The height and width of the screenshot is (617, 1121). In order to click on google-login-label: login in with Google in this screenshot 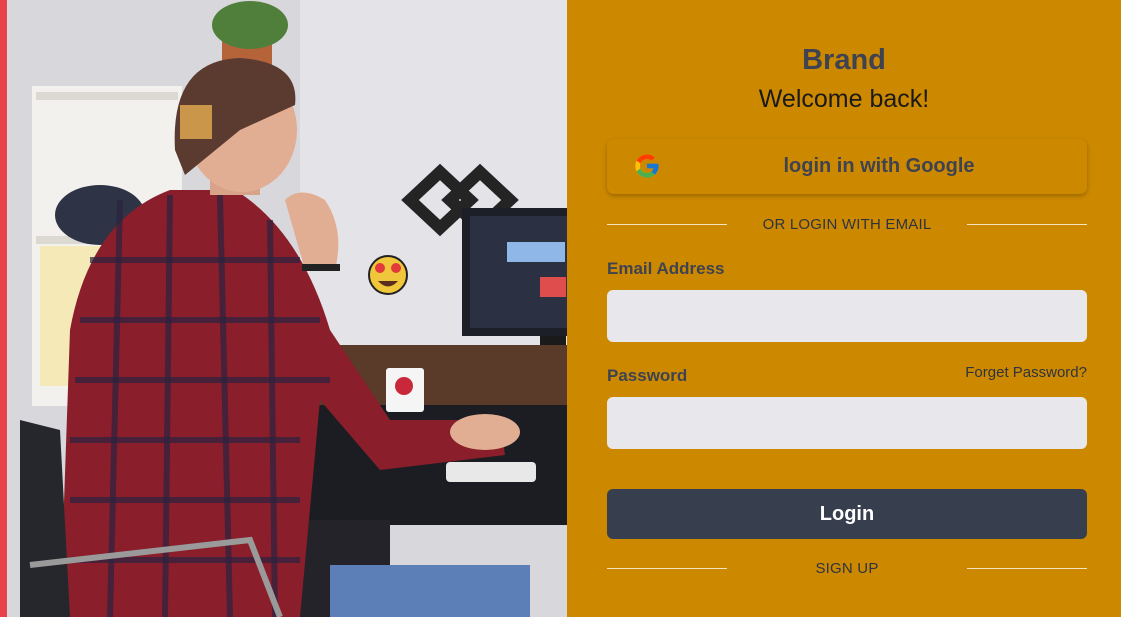, I will do `click(879, 166)`.